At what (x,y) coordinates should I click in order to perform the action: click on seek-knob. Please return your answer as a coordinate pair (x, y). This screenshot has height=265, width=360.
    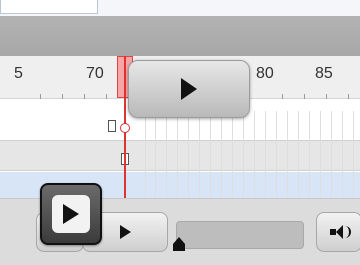
    Looking at the image, I should click on (179, 244).